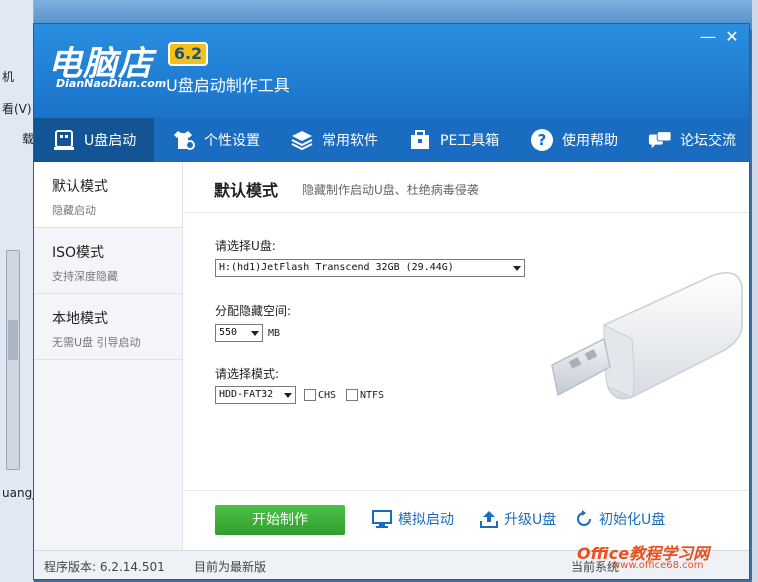 The image size is (758, 582). What do you see at coordinates (302, 140) in the screenshot?
I see `layers-icon` at bounding box center [302, 140].